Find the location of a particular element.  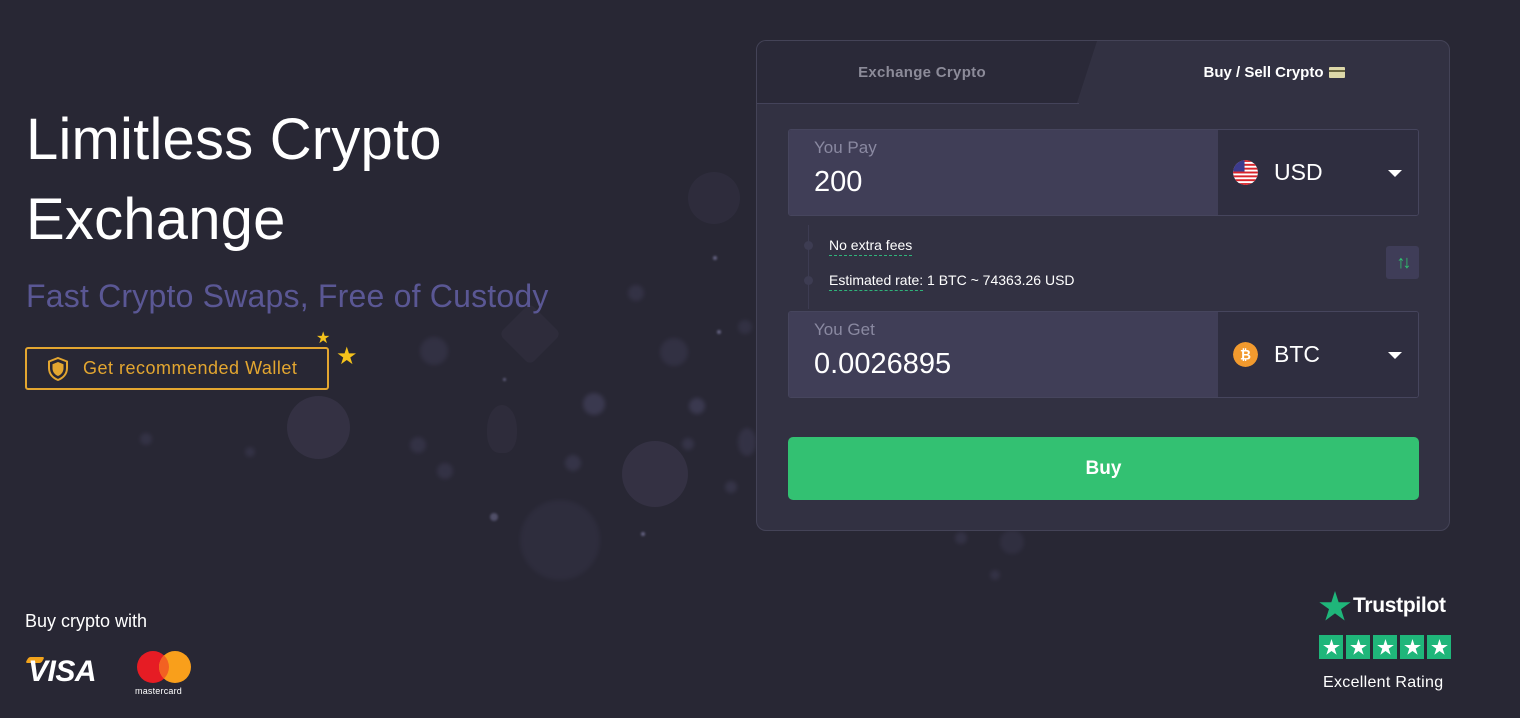

bitcoin-icon: ₿ is located at coordinates (1245, 354).